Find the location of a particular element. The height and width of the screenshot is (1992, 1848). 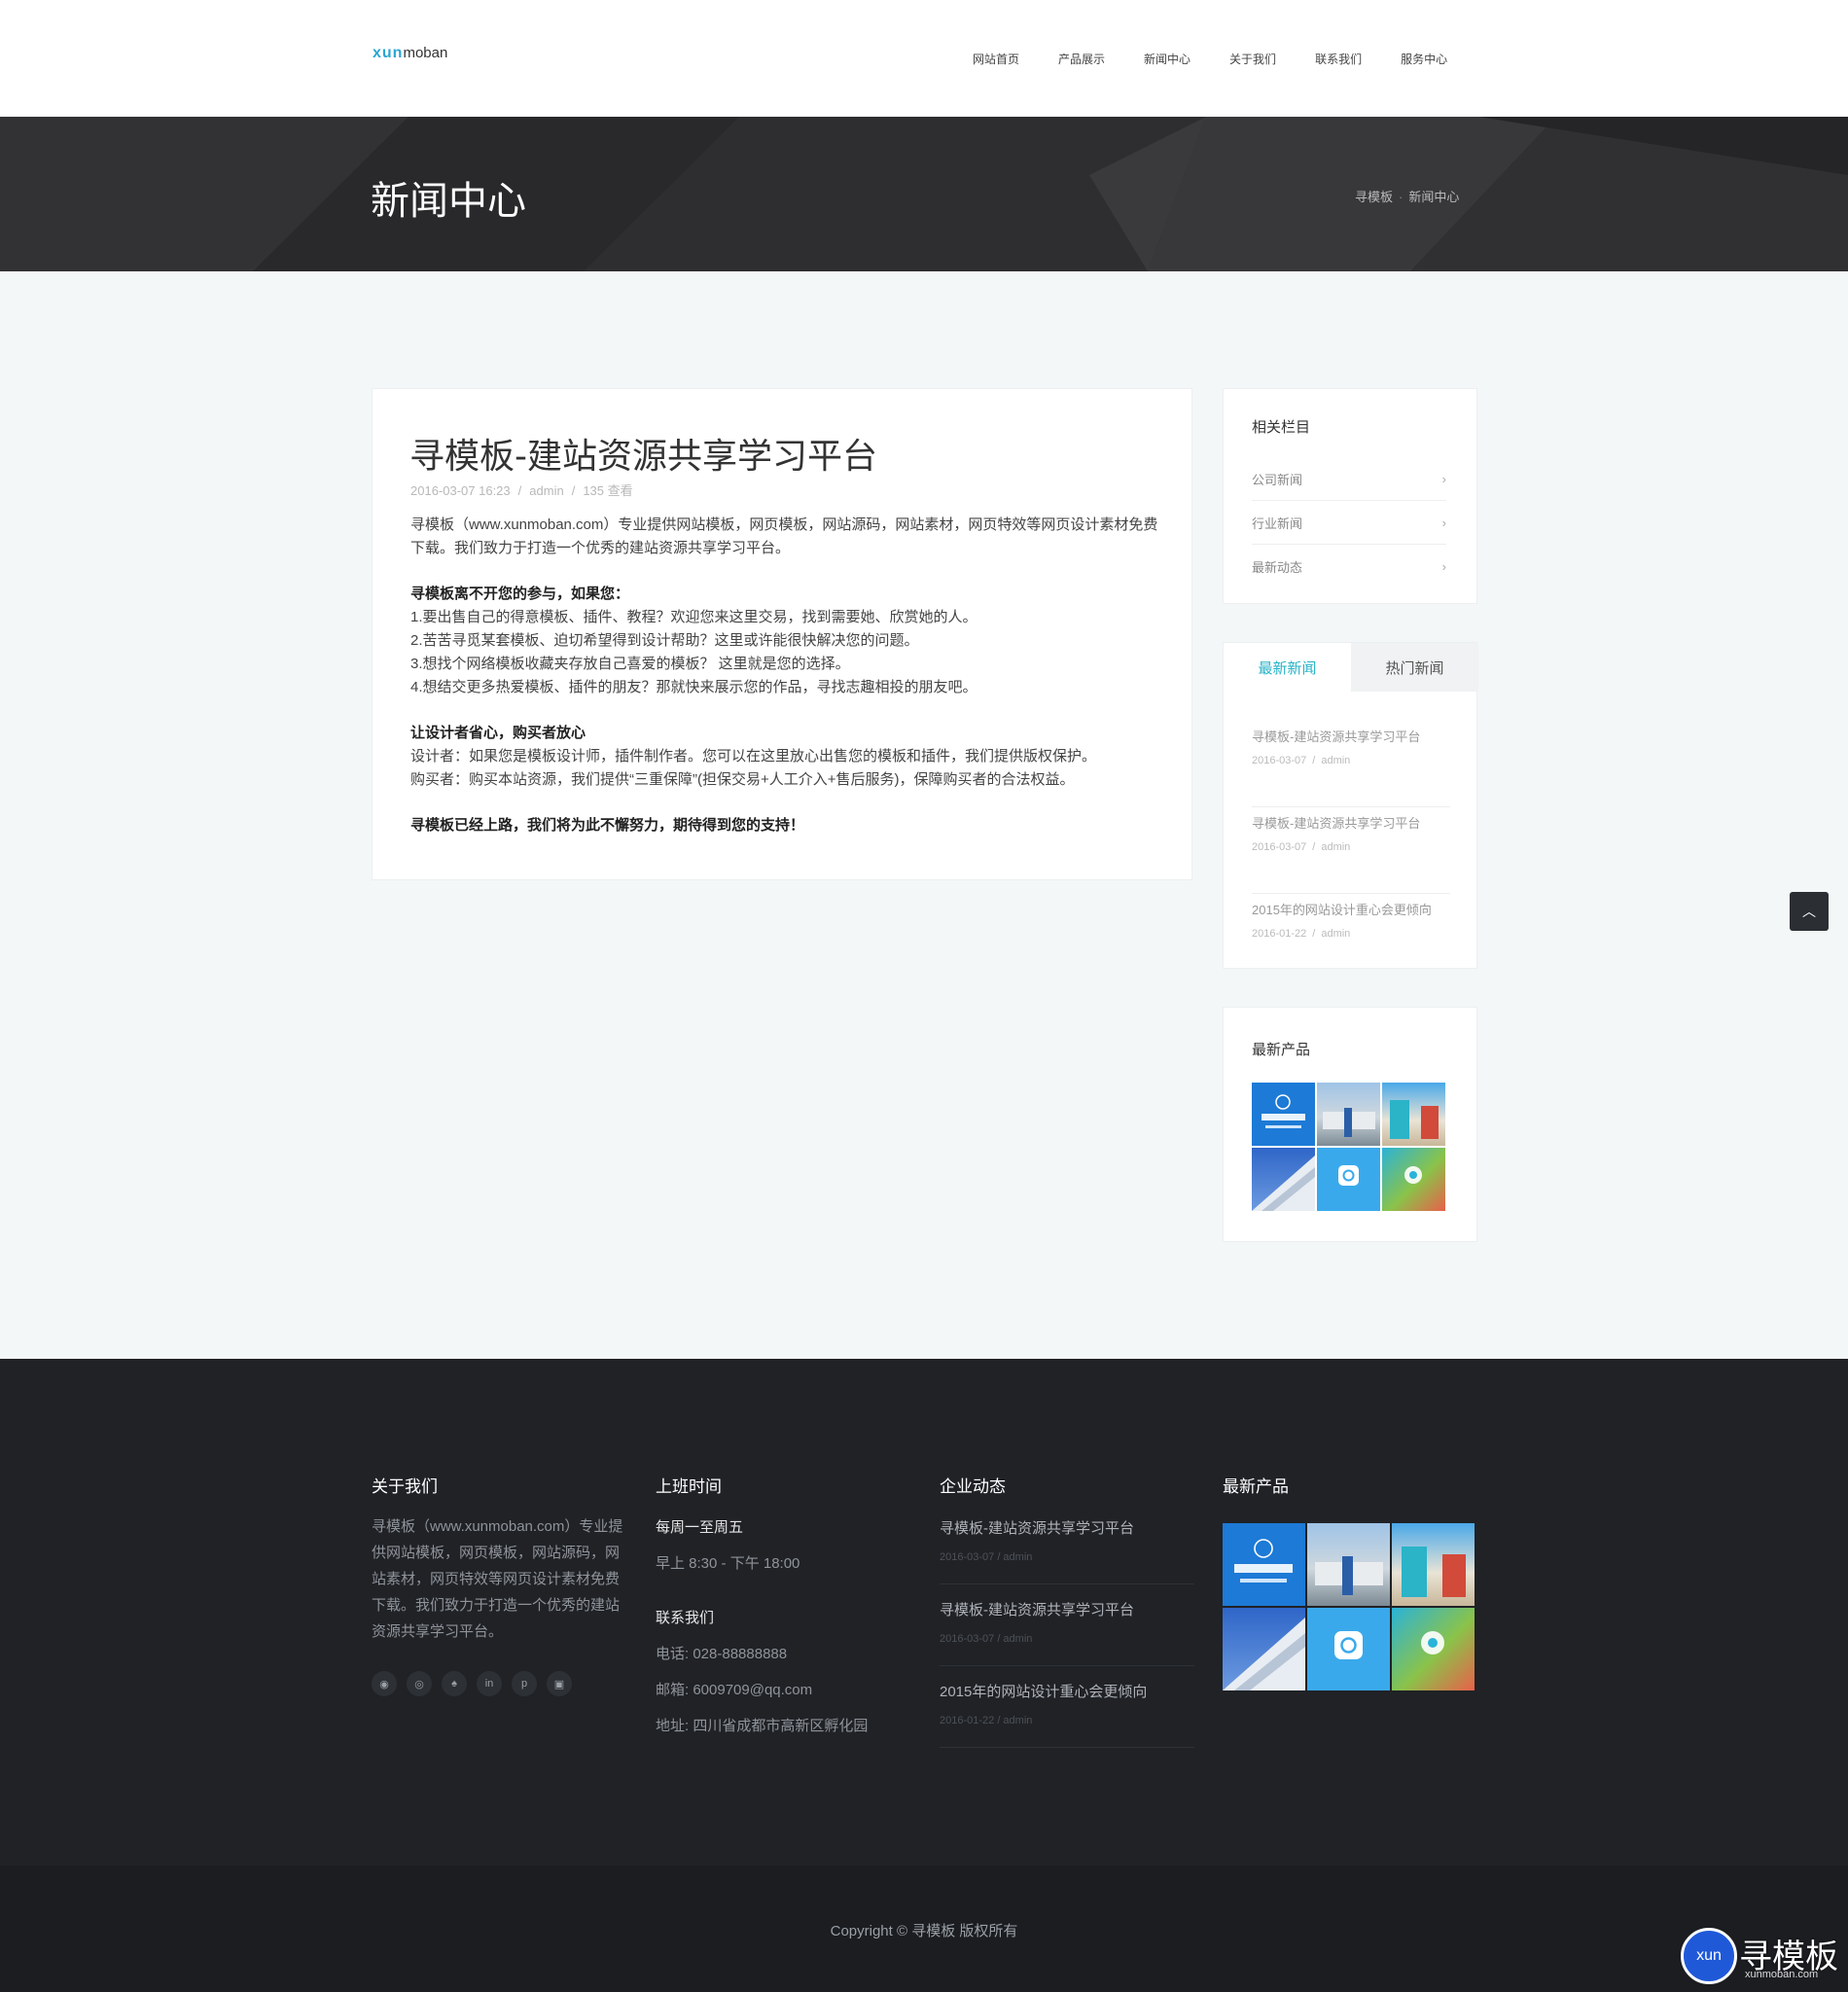

article-views: 135 查看 is located at coordinates (608, 490).